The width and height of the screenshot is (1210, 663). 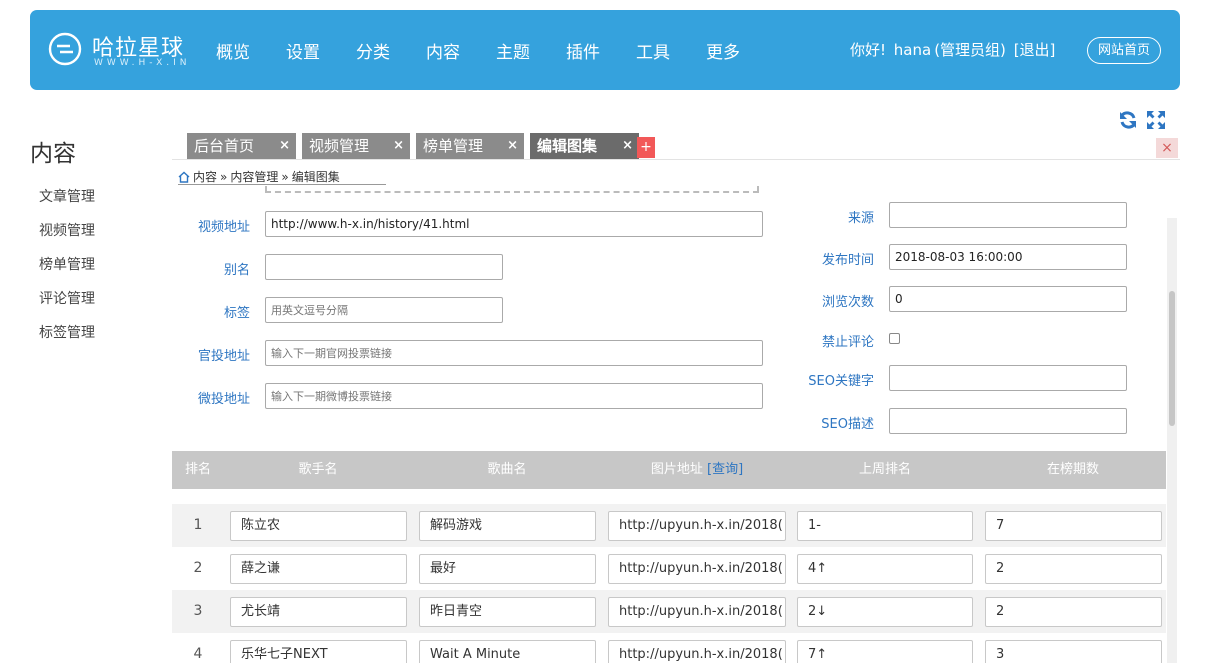 What do you see at coordinates (236, 313) in the screenshot?
I see `tags-label: 标签` at bounding box center [236, 313].